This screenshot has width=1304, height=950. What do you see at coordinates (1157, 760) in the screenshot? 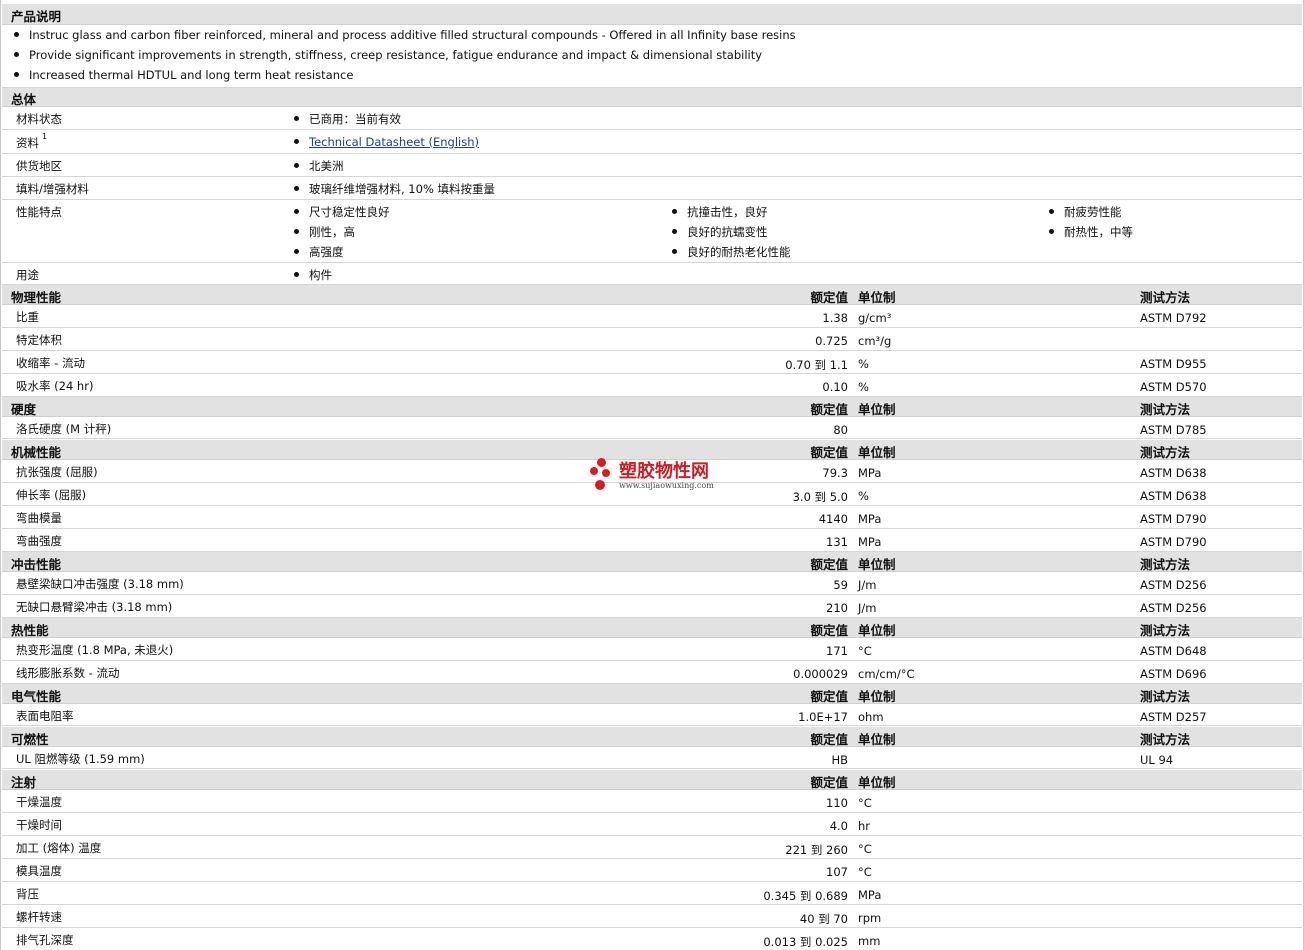
I see `row-test-method: UL 94` at bounding box center [1157, 760].